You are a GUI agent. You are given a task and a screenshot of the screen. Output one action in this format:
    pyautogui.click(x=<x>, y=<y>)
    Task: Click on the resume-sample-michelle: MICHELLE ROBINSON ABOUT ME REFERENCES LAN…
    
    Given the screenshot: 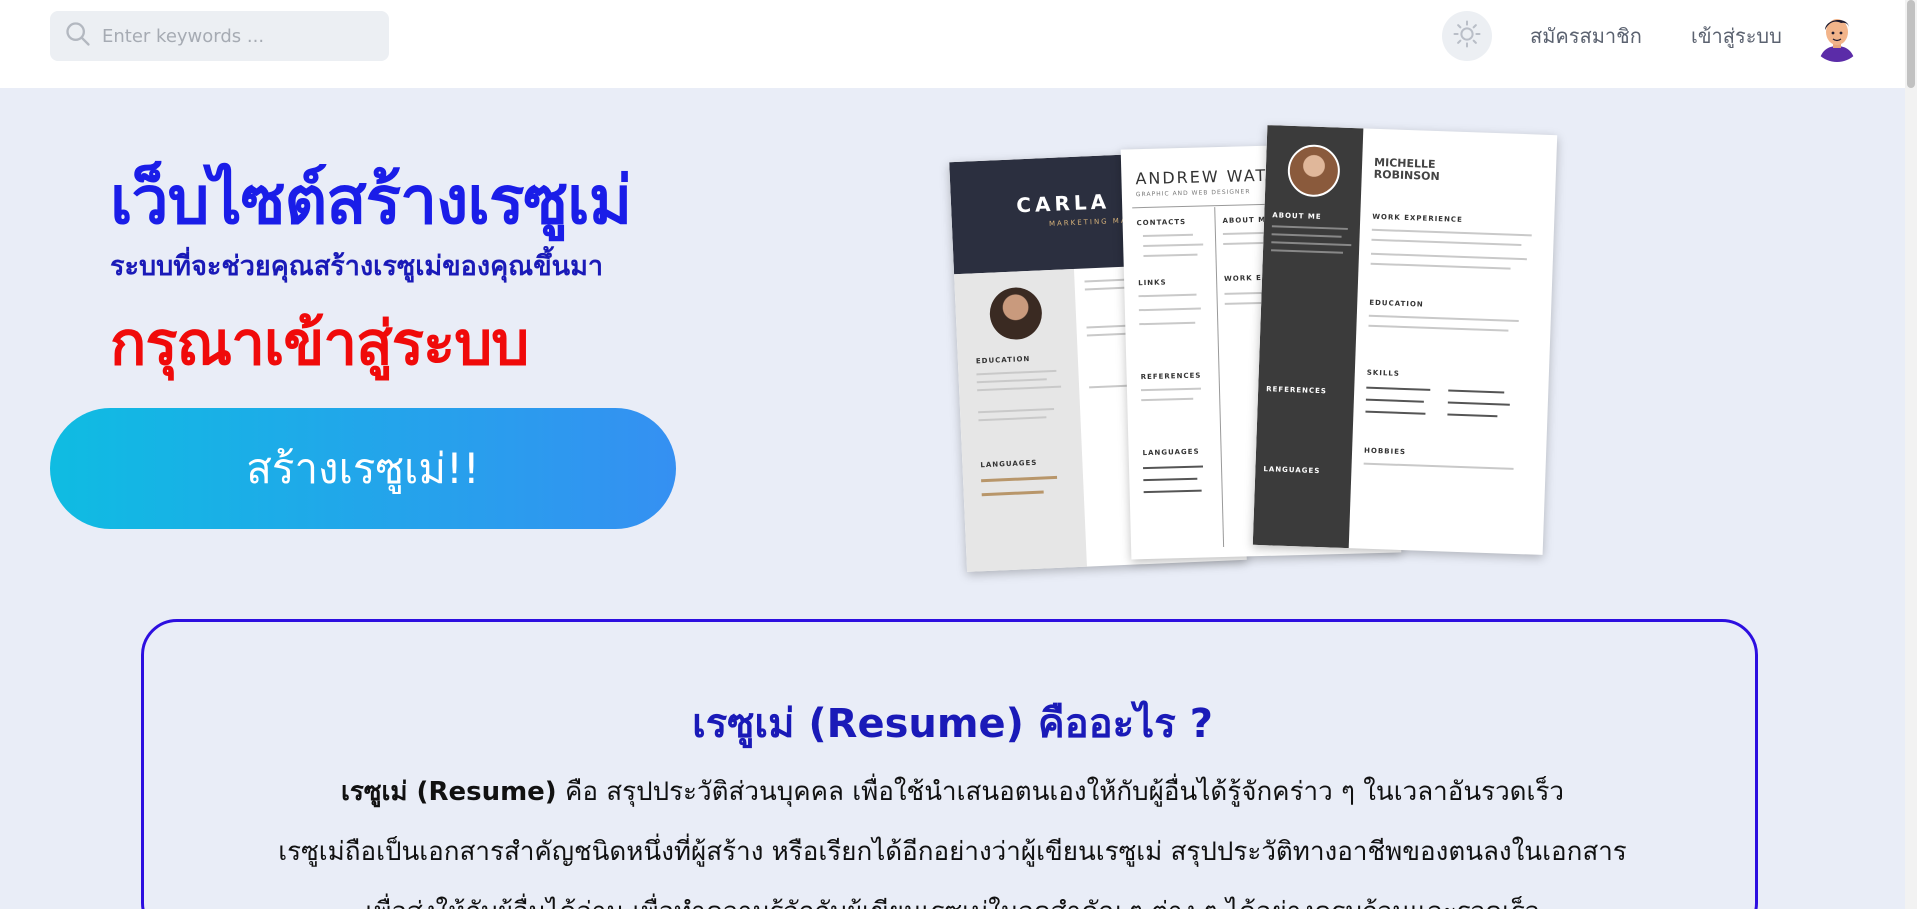 What is the action you would take?
    pyautogui.click(x=1405, y=340)
    